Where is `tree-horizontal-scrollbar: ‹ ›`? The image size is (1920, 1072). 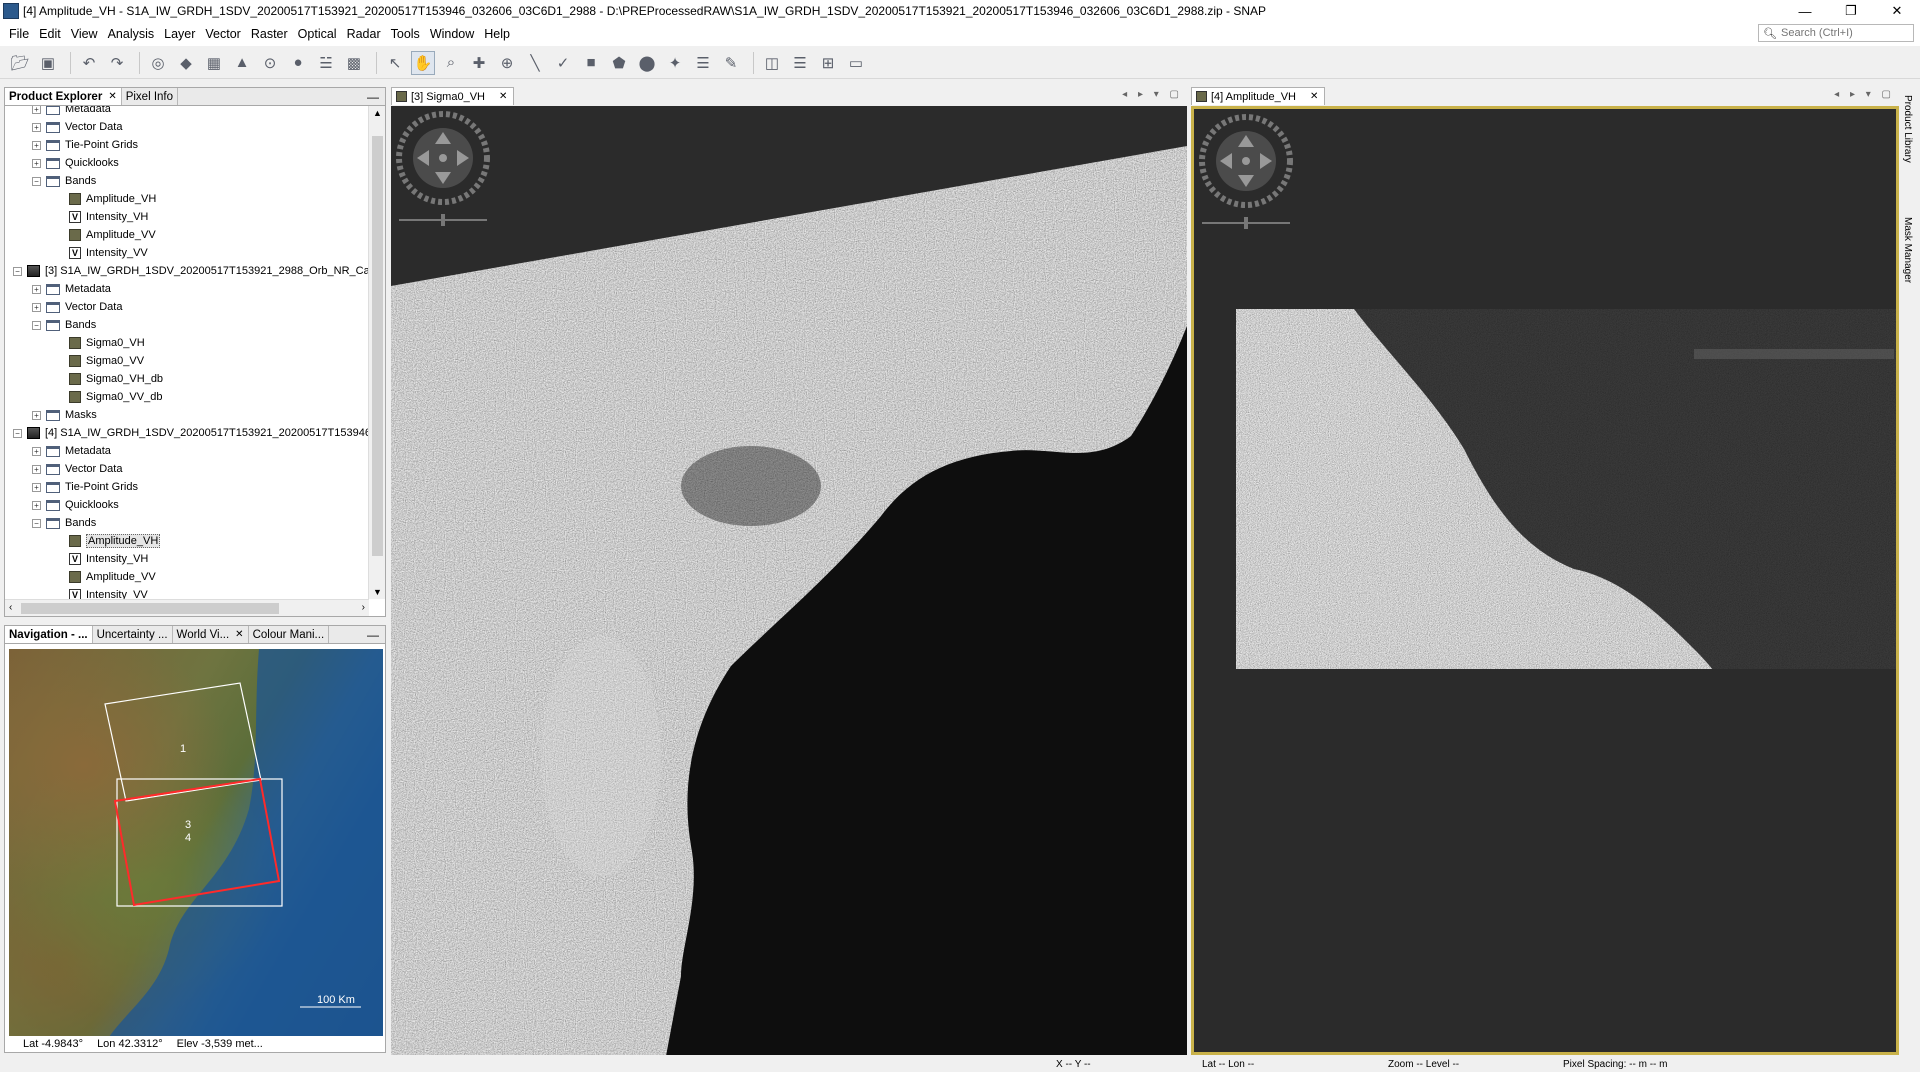 tree-horizontal-scrollbar: ‹ › is located at coordinates (187, 607).